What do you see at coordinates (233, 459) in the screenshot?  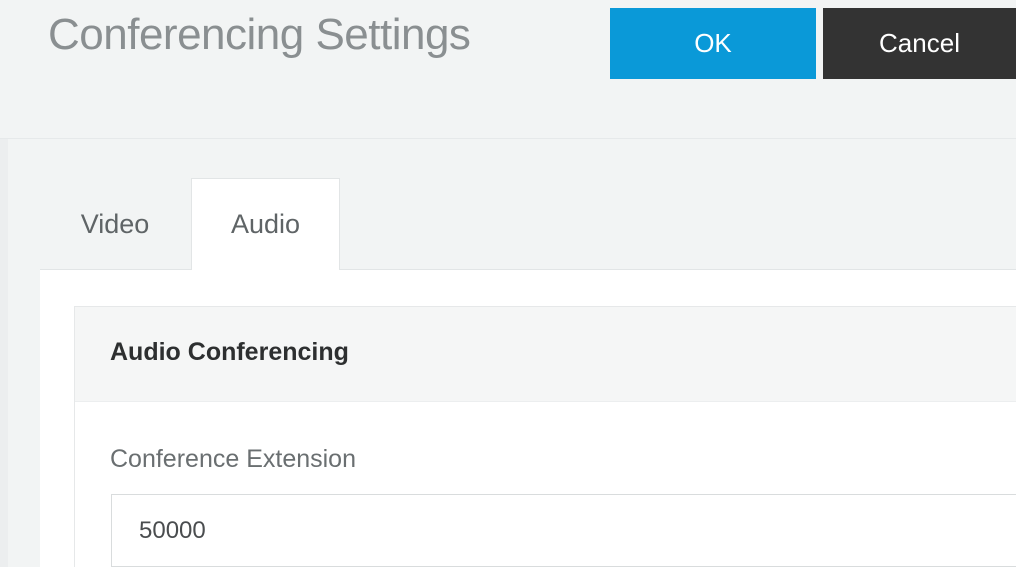 I see `conference-extension-label: Conference Extension` at bounding box center [233, 459].